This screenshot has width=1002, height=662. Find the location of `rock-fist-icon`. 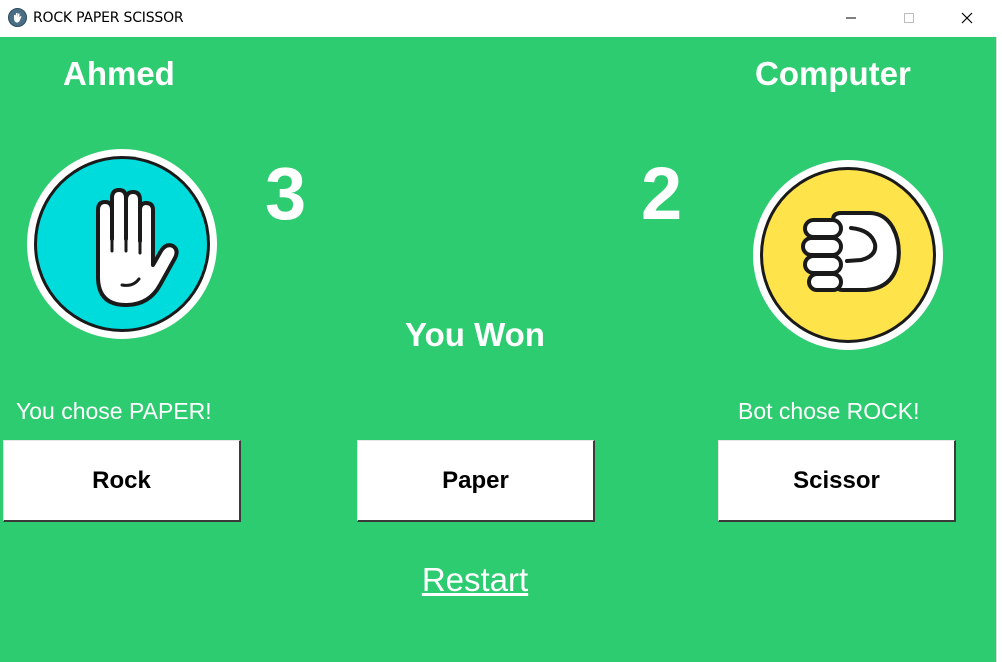

rock-fist-icon is located at coordinates (848, 255).